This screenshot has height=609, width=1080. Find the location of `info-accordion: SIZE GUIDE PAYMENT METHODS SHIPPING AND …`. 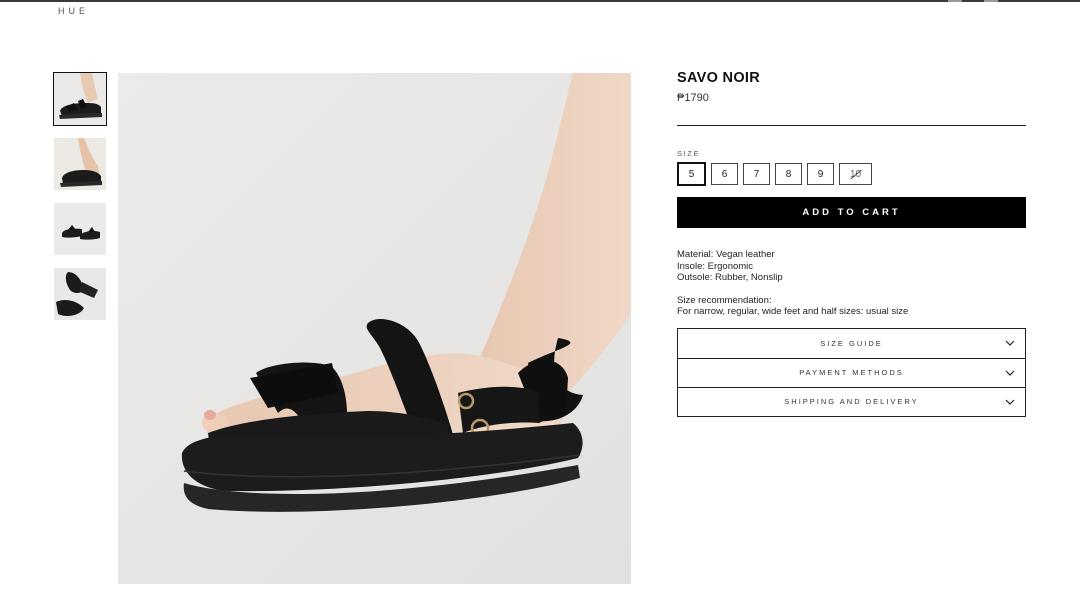

info-accordion: SIZE GUIDE PAYMENT METHODS SHIPPING AND … is located at coordinates (851, 372).